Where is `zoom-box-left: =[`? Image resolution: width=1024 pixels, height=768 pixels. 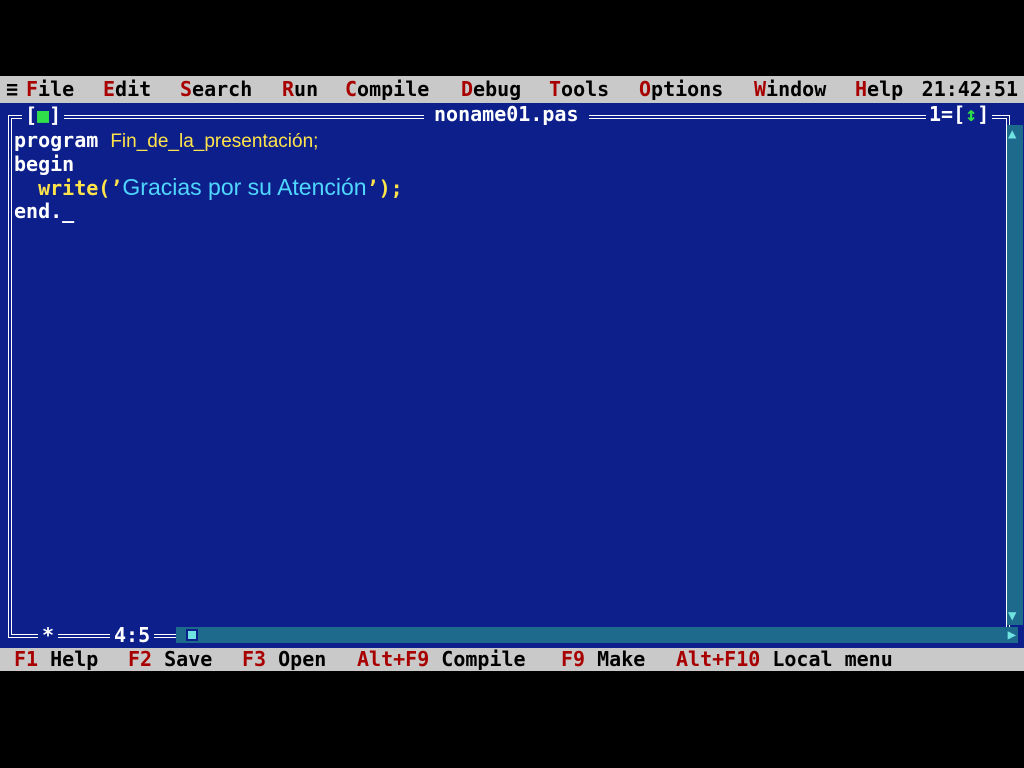 zoom-box-left: =[ is located at coordinates (953, 114).